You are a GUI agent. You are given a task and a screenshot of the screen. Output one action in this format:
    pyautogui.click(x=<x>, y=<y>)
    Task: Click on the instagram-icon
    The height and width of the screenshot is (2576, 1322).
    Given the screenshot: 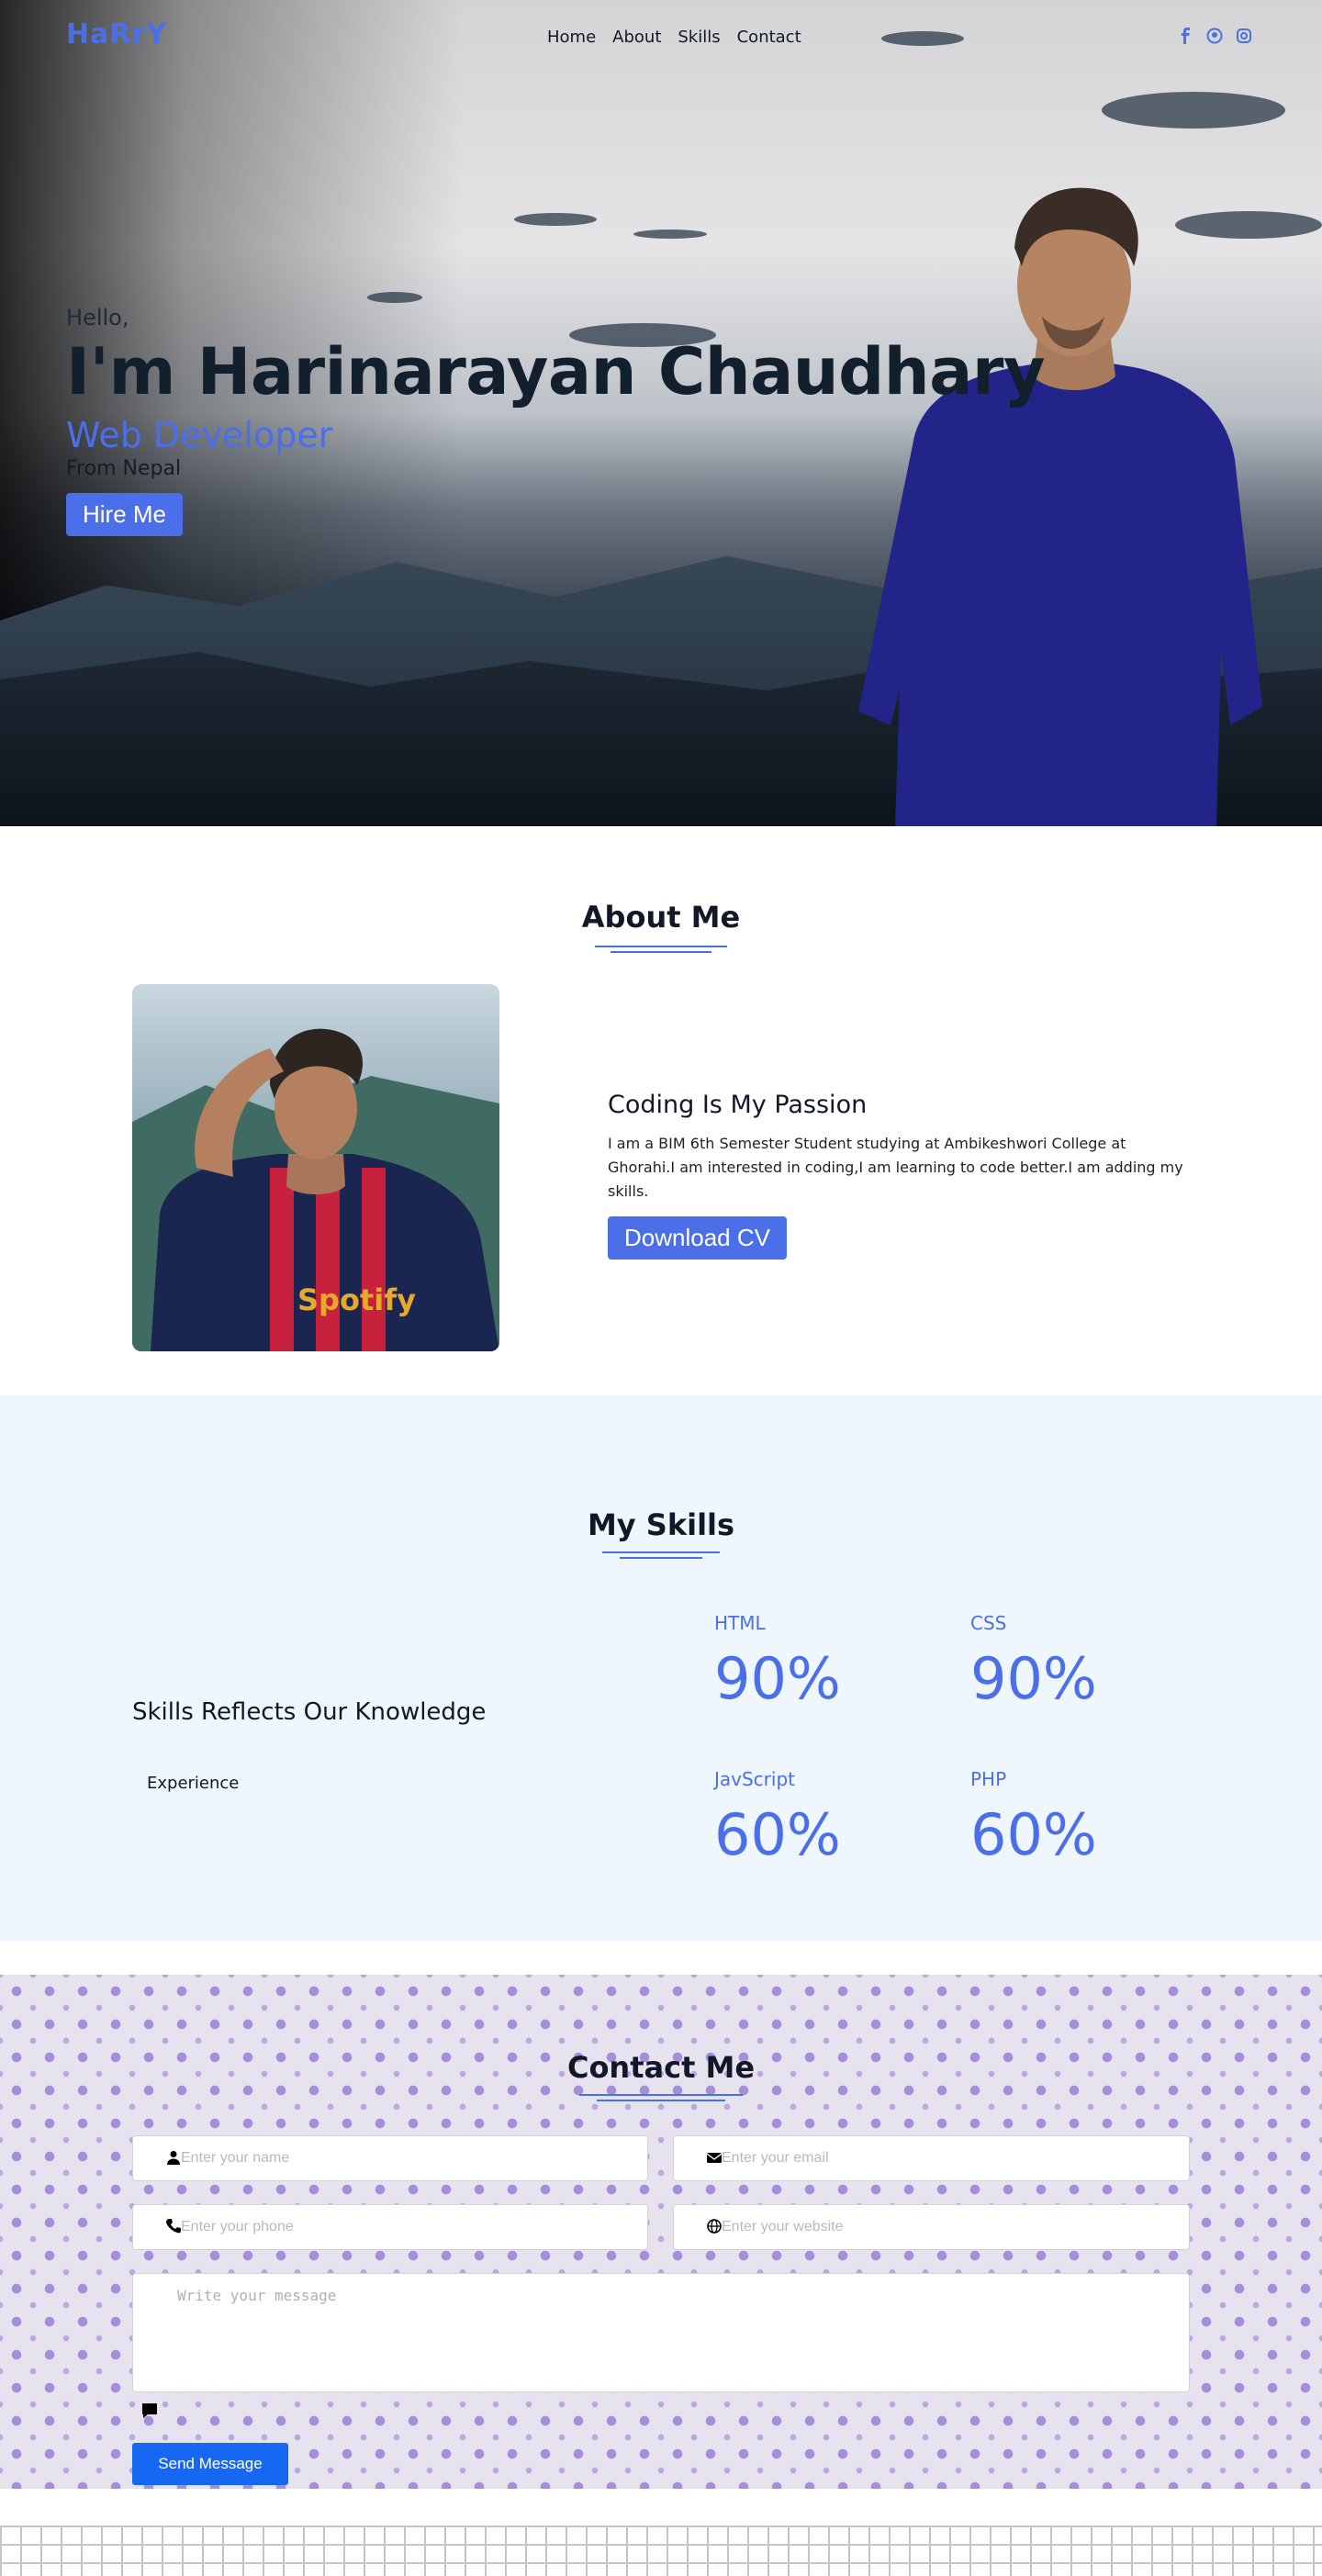 What is the action you would take?
    pyautogui.click(x=1244, y=36)
    